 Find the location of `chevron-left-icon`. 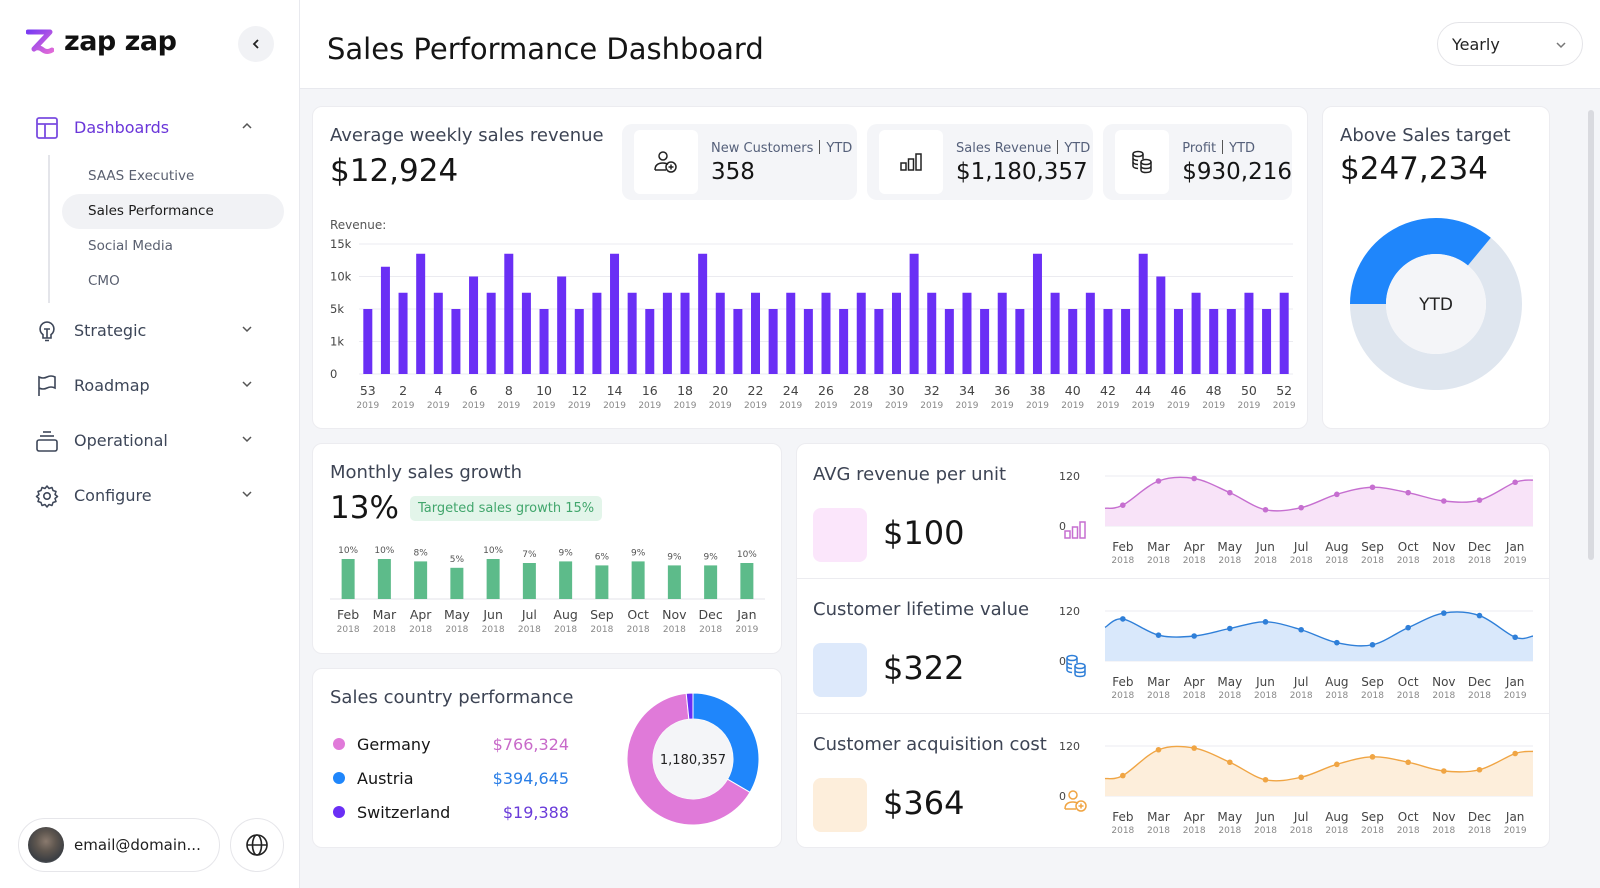

chevron-left-icon is located at coordinates (255, 44).